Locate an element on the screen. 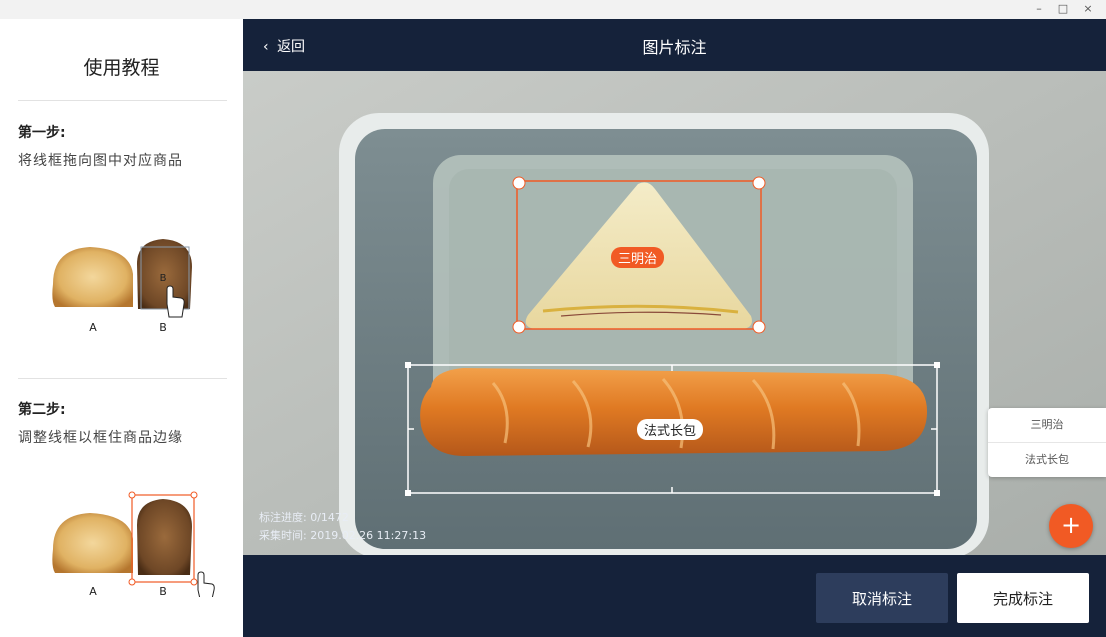  label-list-panel: 三明治 法式长包 is located at coordinates (1047, 442).